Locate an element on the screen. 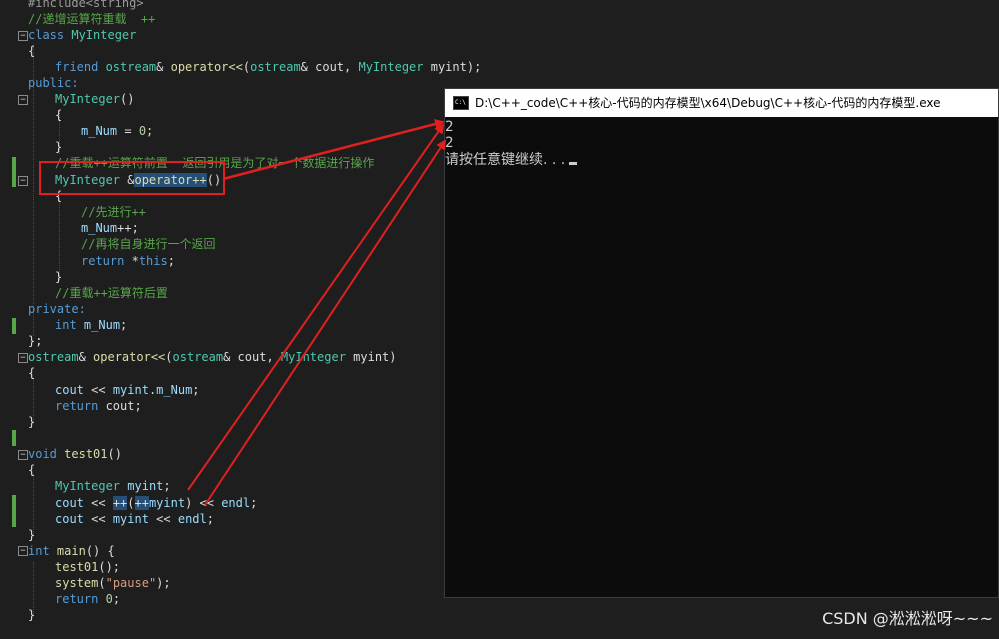 This screenshot has width=999, height=639. code-text: ) << is located at coordinates (203, 503).